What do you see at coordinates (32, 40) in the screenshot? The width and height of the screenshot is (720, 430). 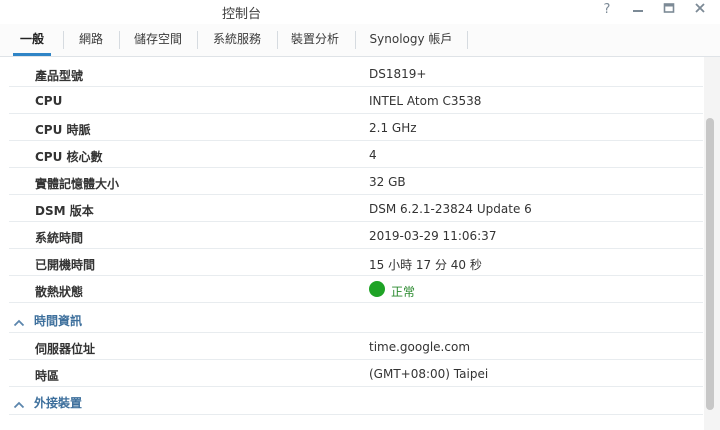 I see `tab-general: 一般` at bounding box center [32, 40].